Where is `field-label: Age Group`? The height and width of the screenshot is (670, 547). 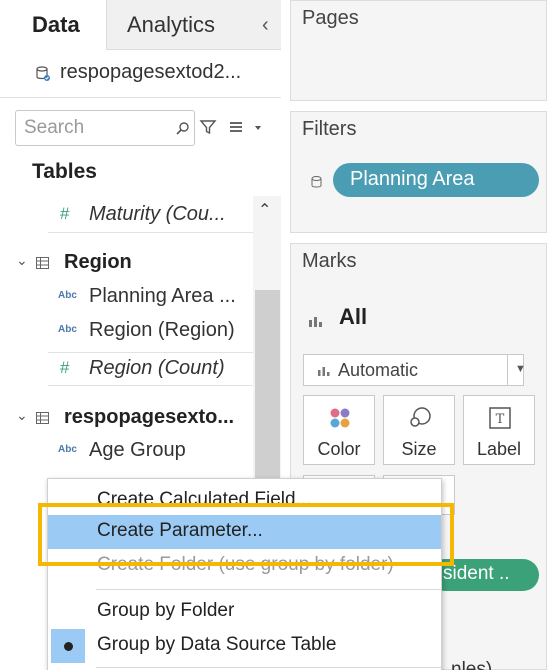
field-label: Age Group is located at coordinates (137, 450).